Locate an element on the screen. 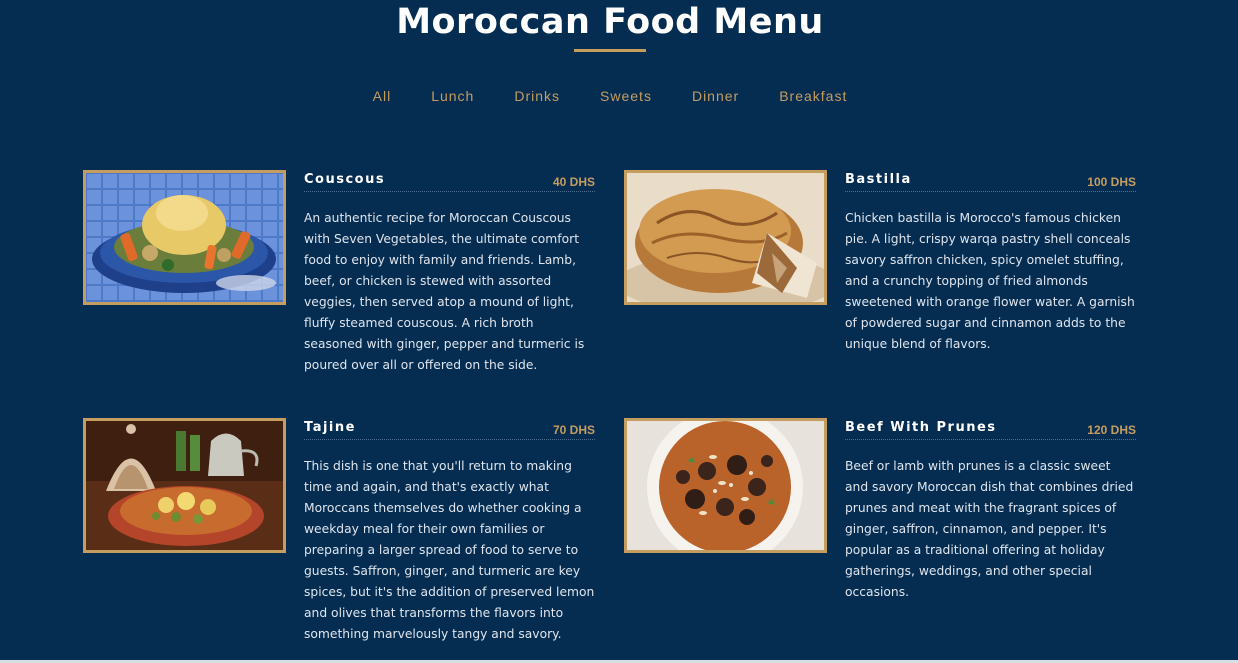 This screenshot has height=663, width=1238. filter-lunch-button: Lunch is located at coordinates (452, 96).